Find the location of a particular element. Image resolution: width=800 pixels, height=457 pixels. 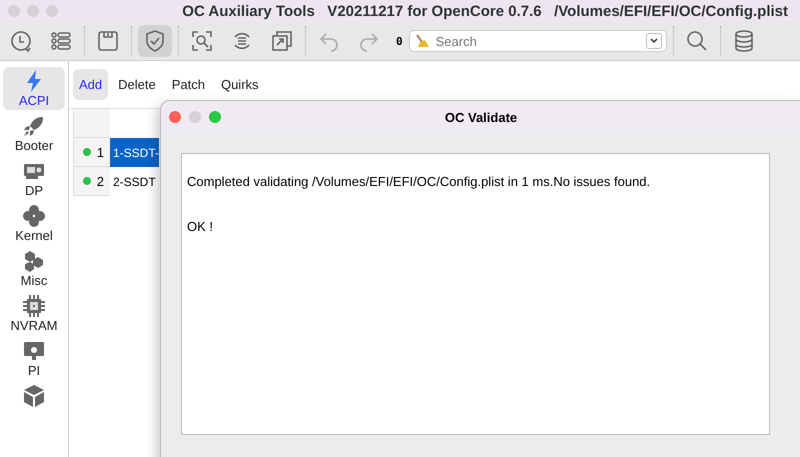

sidebar-item: PI is located at coordinates (34, 358).